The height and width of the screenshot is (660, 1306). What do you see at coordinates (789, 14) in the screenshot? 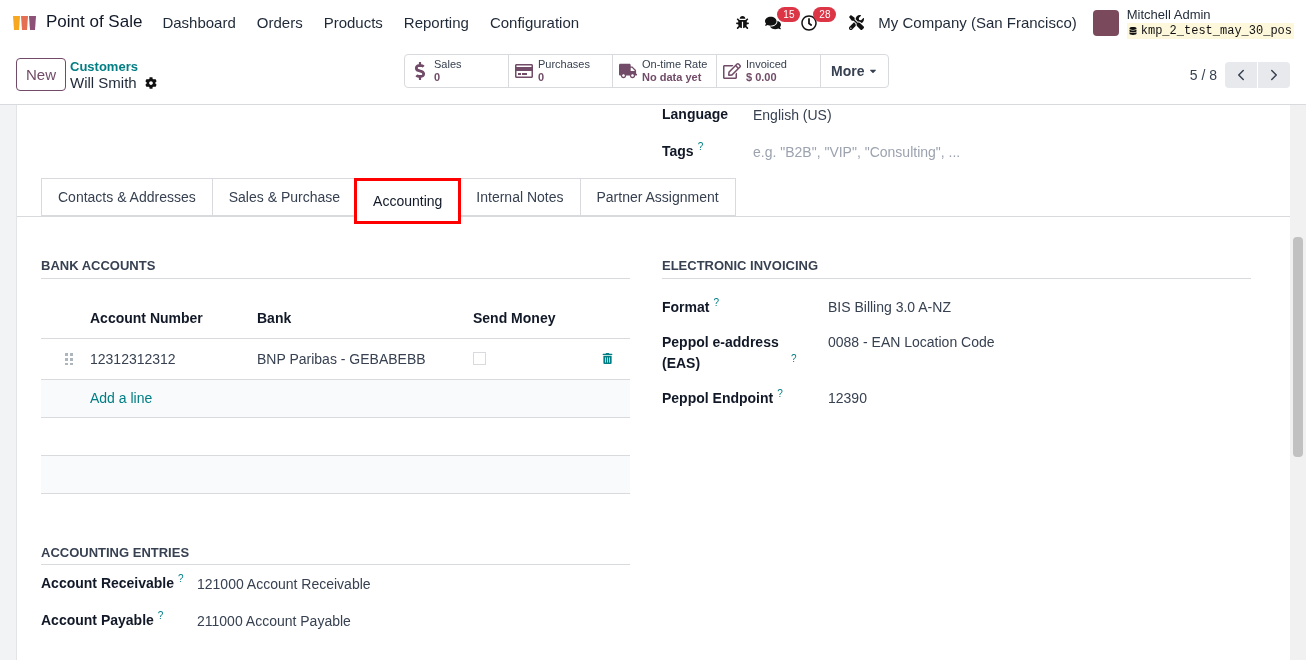
I see `notification-badge: 15` at bounding box center [789, 14].